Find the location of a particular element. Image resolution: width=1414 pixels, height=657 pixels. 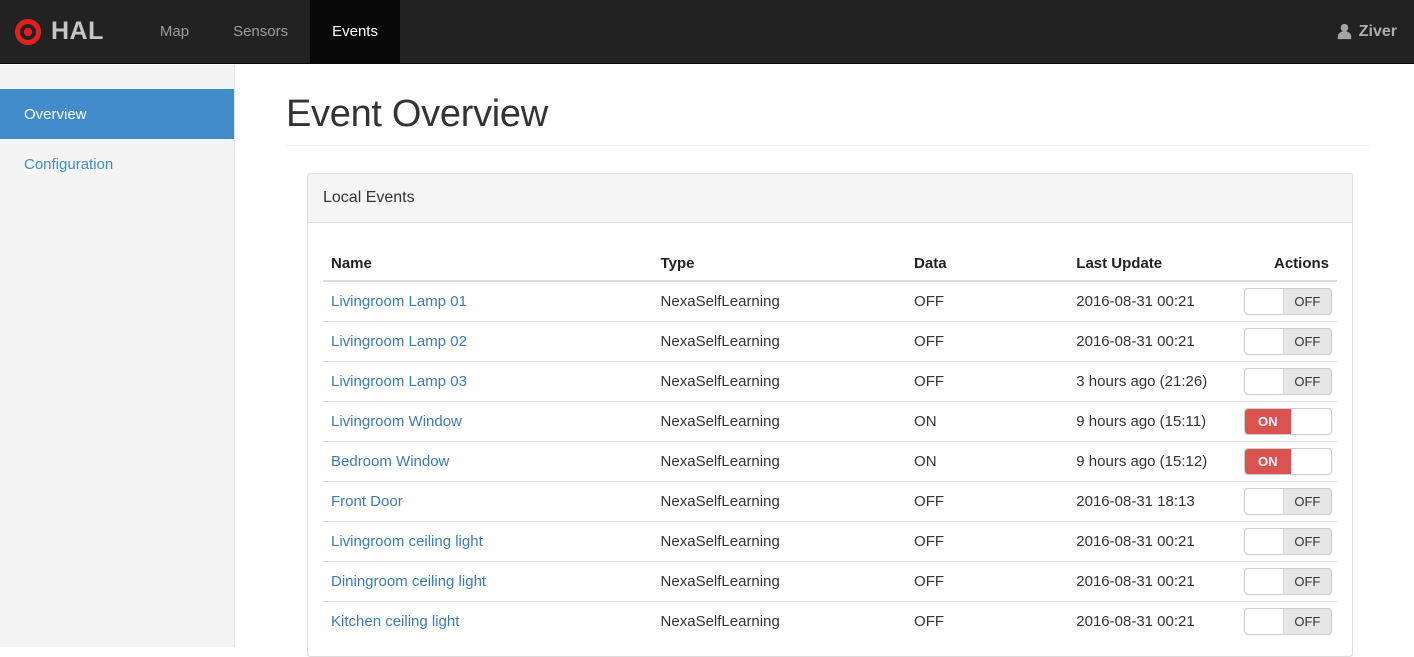

event-last-update-cell: 3 hours ago (21:26) is located at coordinates (1152, 380).